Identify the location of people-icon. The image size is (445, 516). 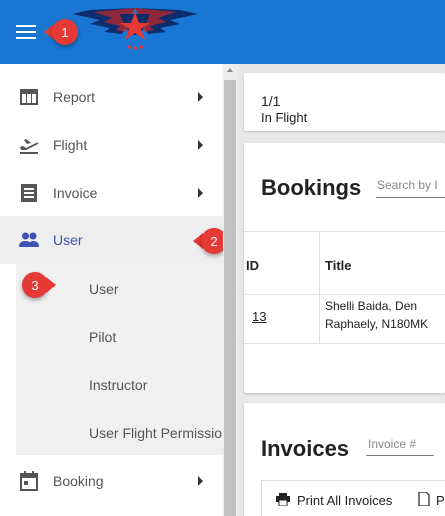
(29, 239).